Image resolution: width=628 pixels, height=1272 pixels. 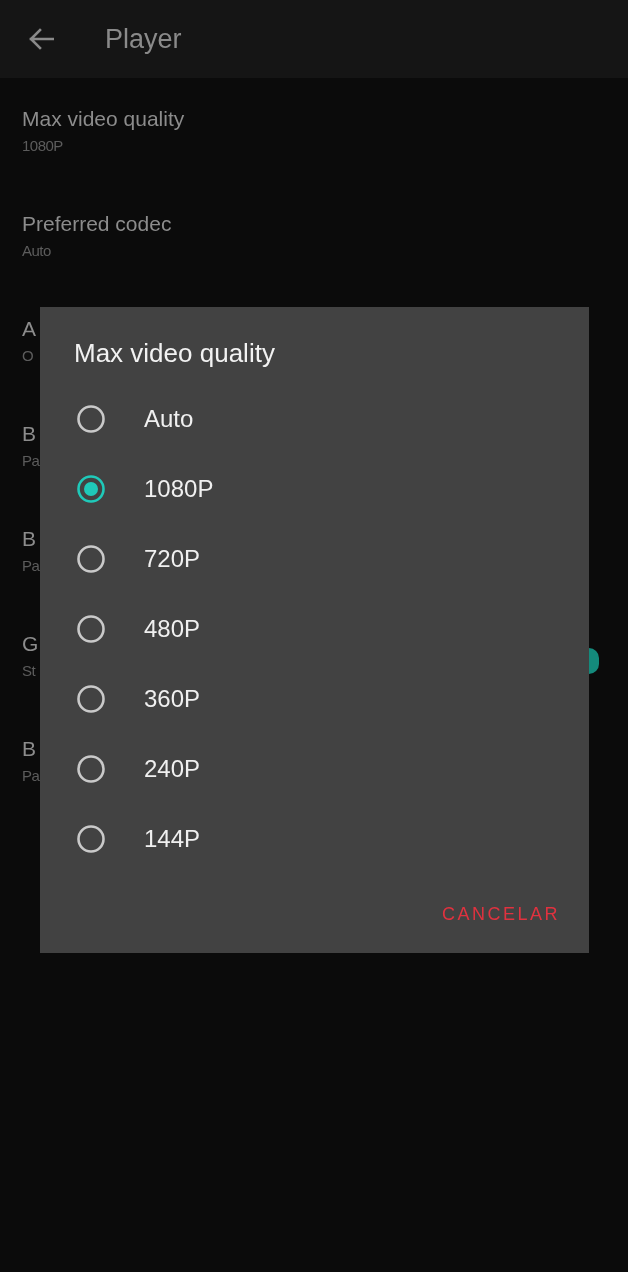 I want to click on setting-title: G, so click(x=30, y=644).